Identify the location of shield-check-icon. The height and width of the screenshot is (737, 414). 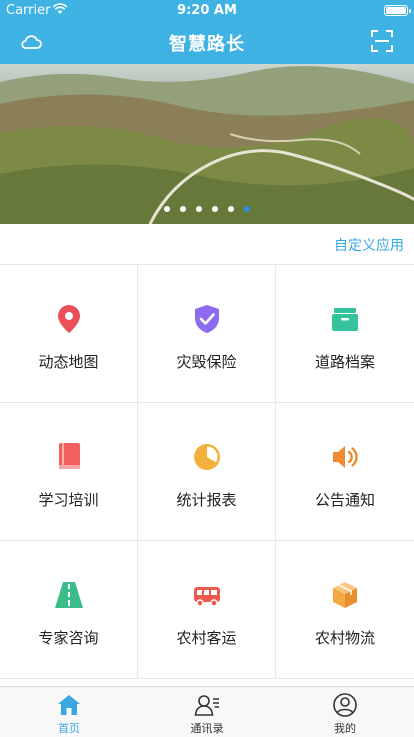
(207, 319).